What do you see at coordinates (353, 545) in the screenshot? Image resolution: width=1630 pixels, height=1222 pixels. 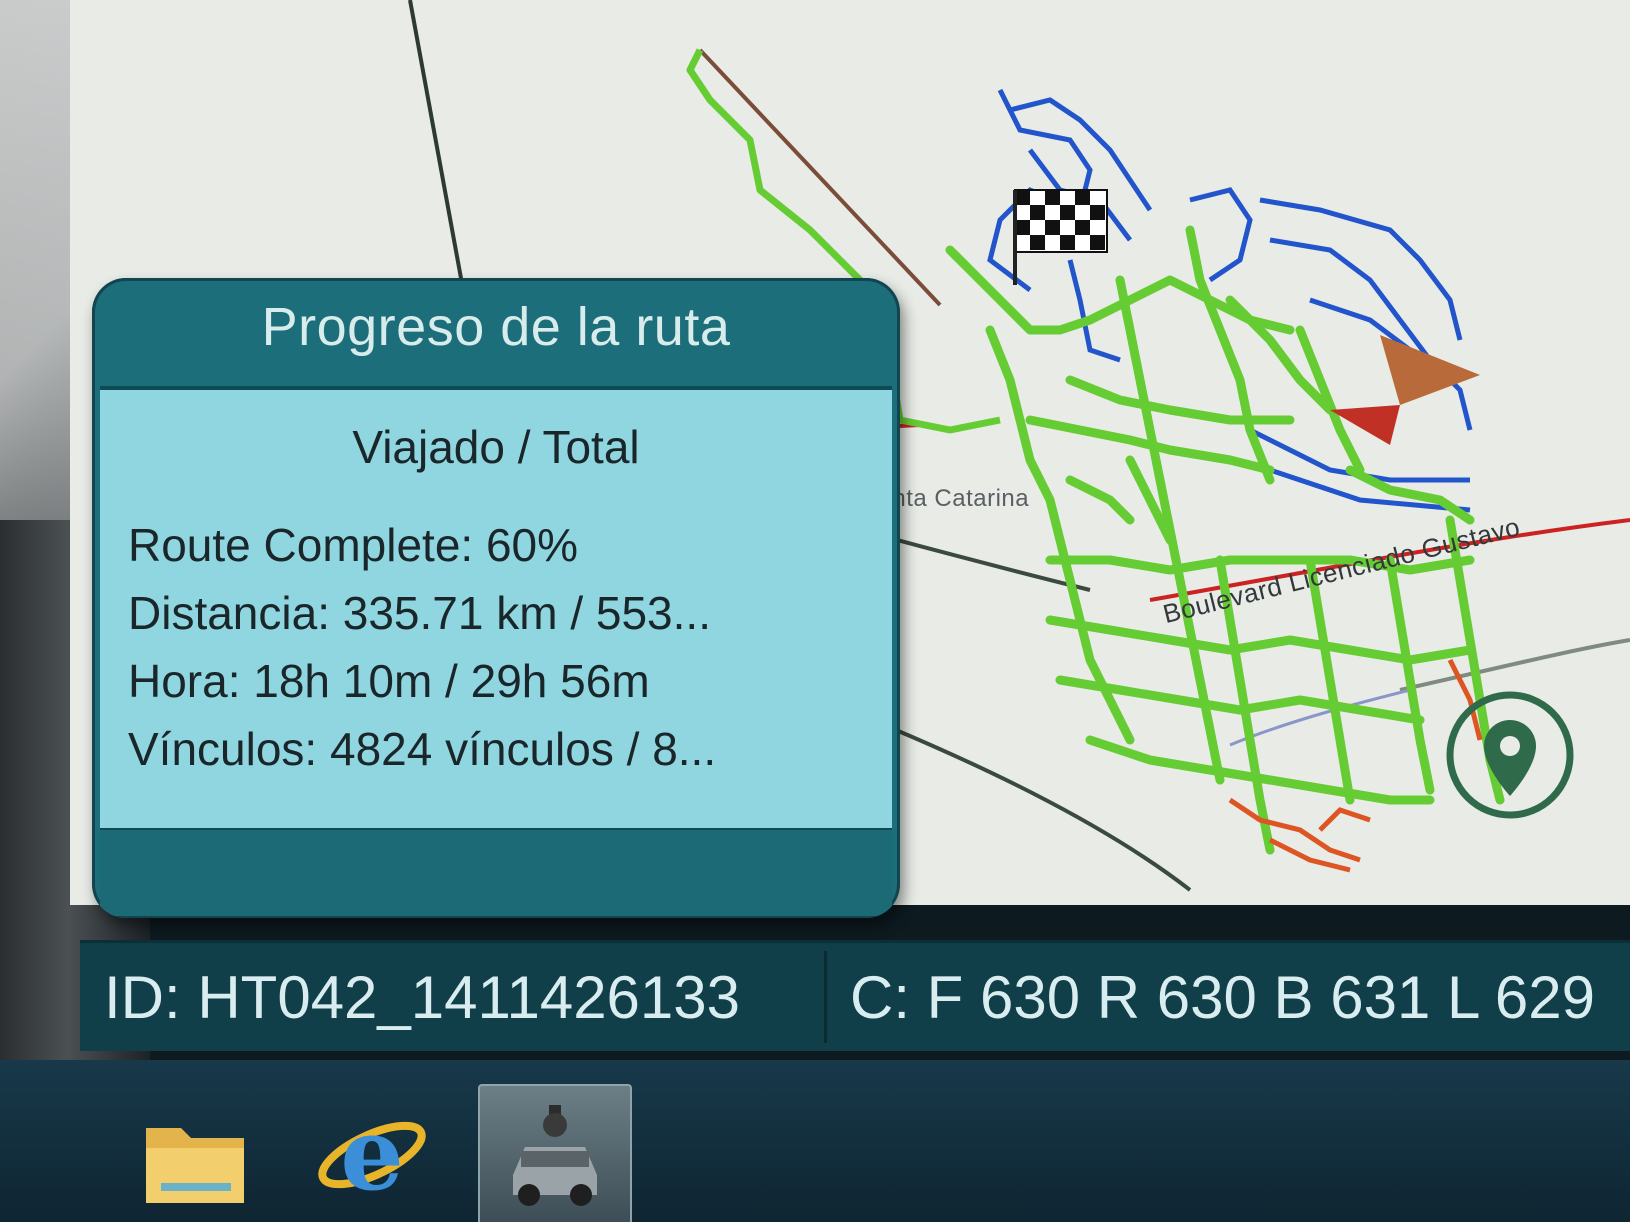 I see `route-complete-row: Route Complete: 60%` at bounding box center [353, 545].